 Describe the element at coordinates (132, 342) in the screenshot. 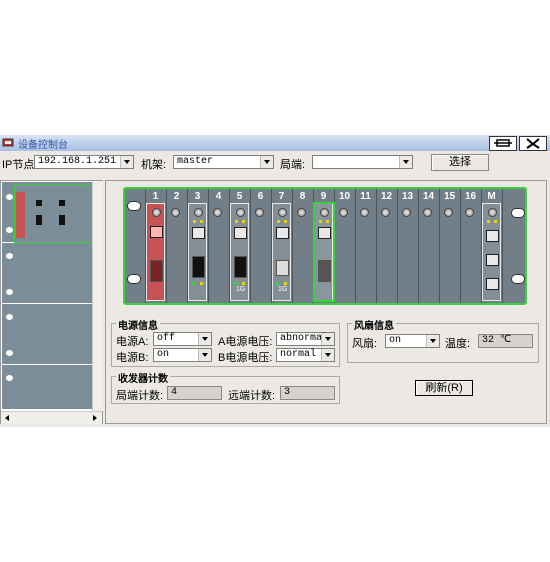

I see `power-a-label: 电源A:` at that location.